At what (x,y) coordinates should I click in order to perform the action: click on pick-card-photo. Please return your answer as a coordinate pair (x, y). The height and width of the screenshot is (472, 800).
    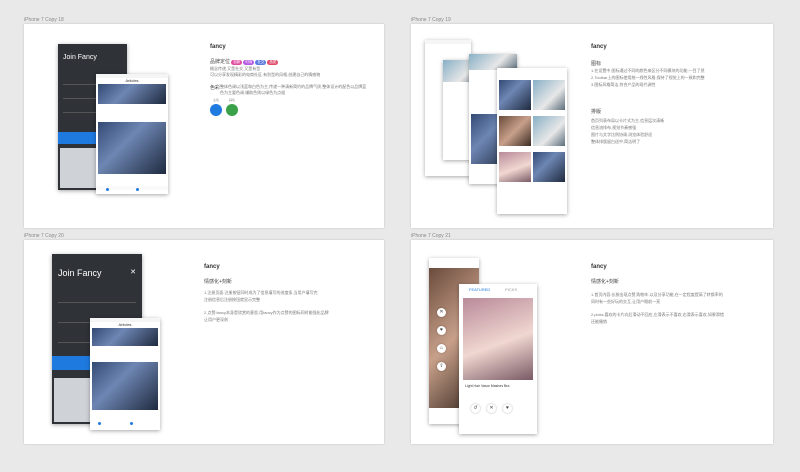
    Looking at the image, I should click on (498, 339).